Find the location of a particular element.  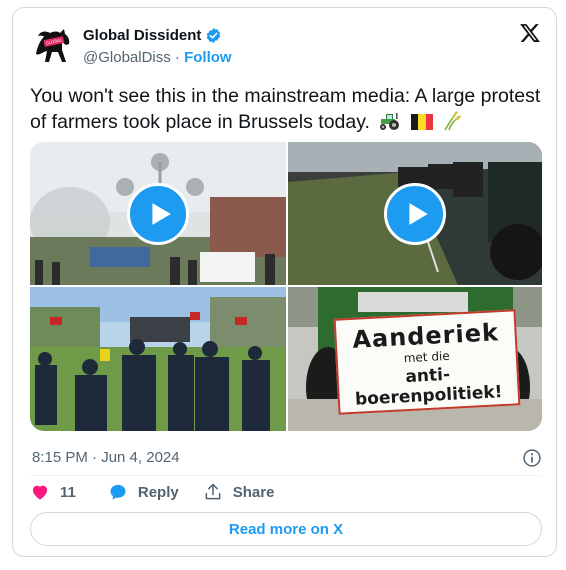

x-logo-icon is located at coordinates (530, 33).